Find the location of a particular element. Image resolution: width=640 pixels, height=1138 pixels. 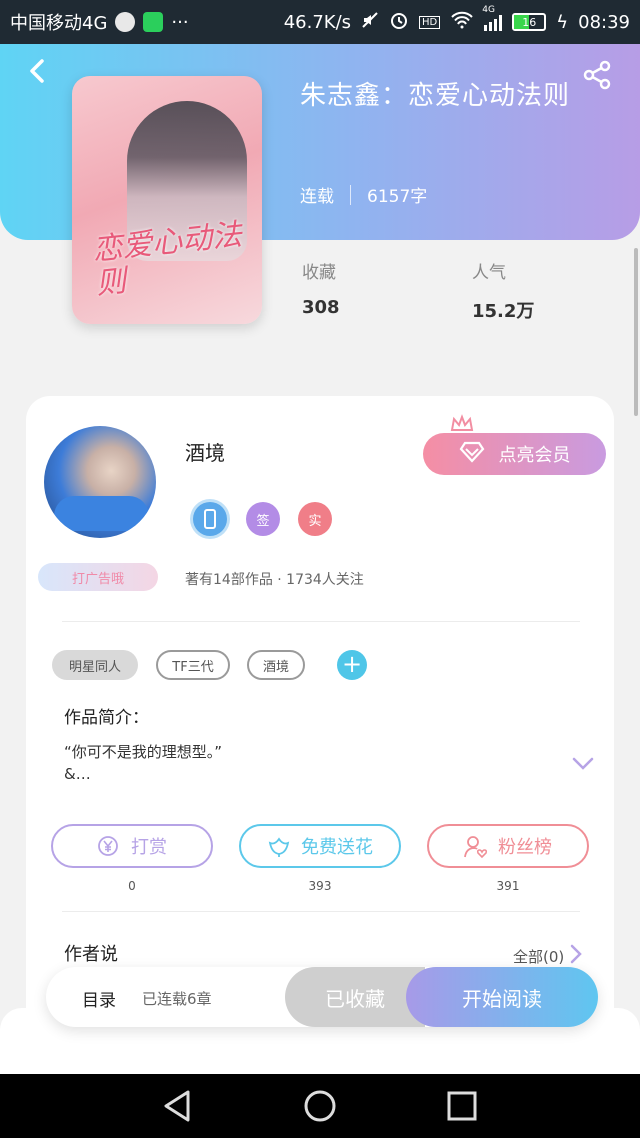

toc-button: 目录 is located at coordinates (99, 998).